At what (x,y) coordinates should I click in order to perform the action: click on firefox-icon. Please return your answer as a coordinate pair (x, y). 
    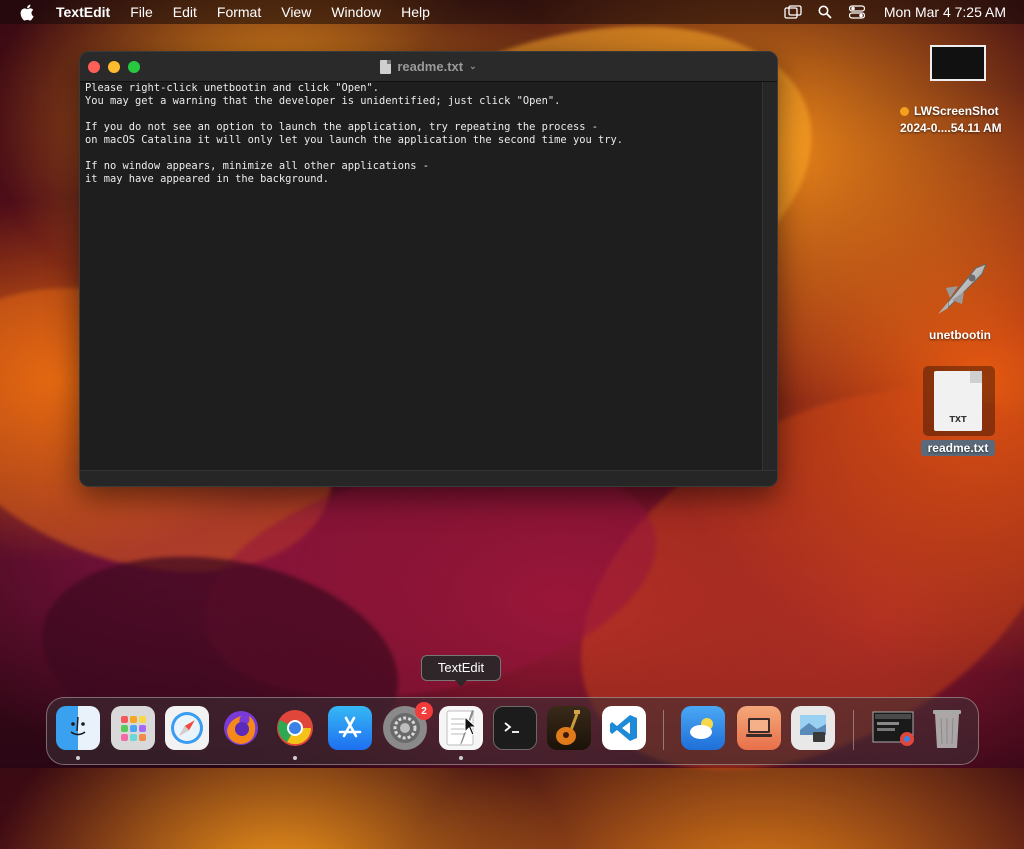
    Looking at the image, I should click on (241, 728).